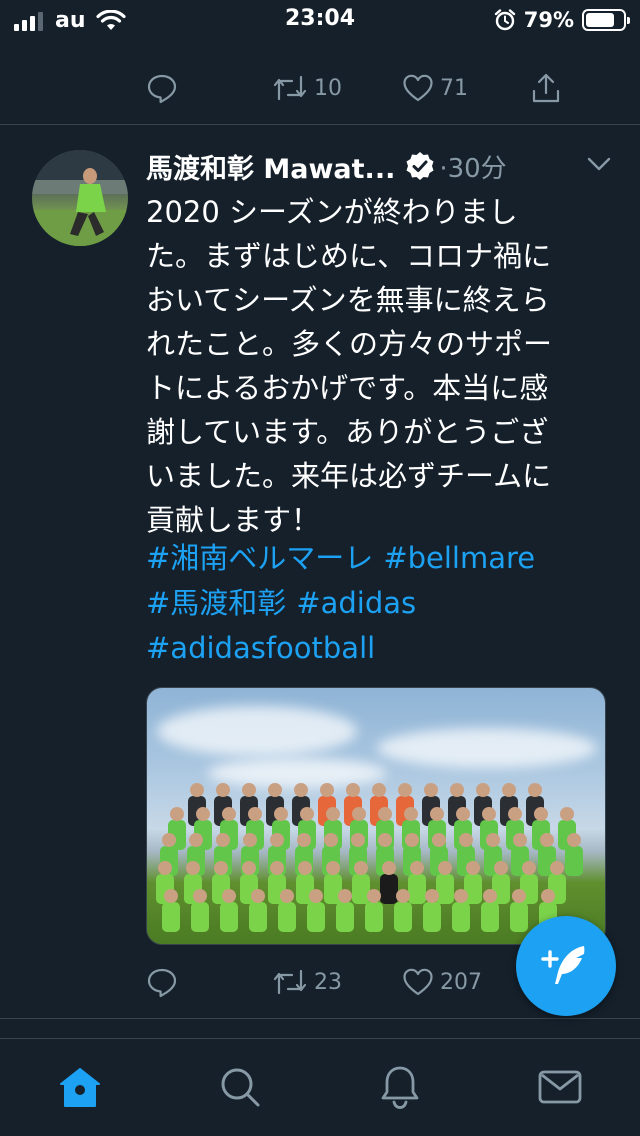  Describe the element at coordinates (260, 648) in the screenshot. I see `hashtag-link: #adidasfootball` at that location.